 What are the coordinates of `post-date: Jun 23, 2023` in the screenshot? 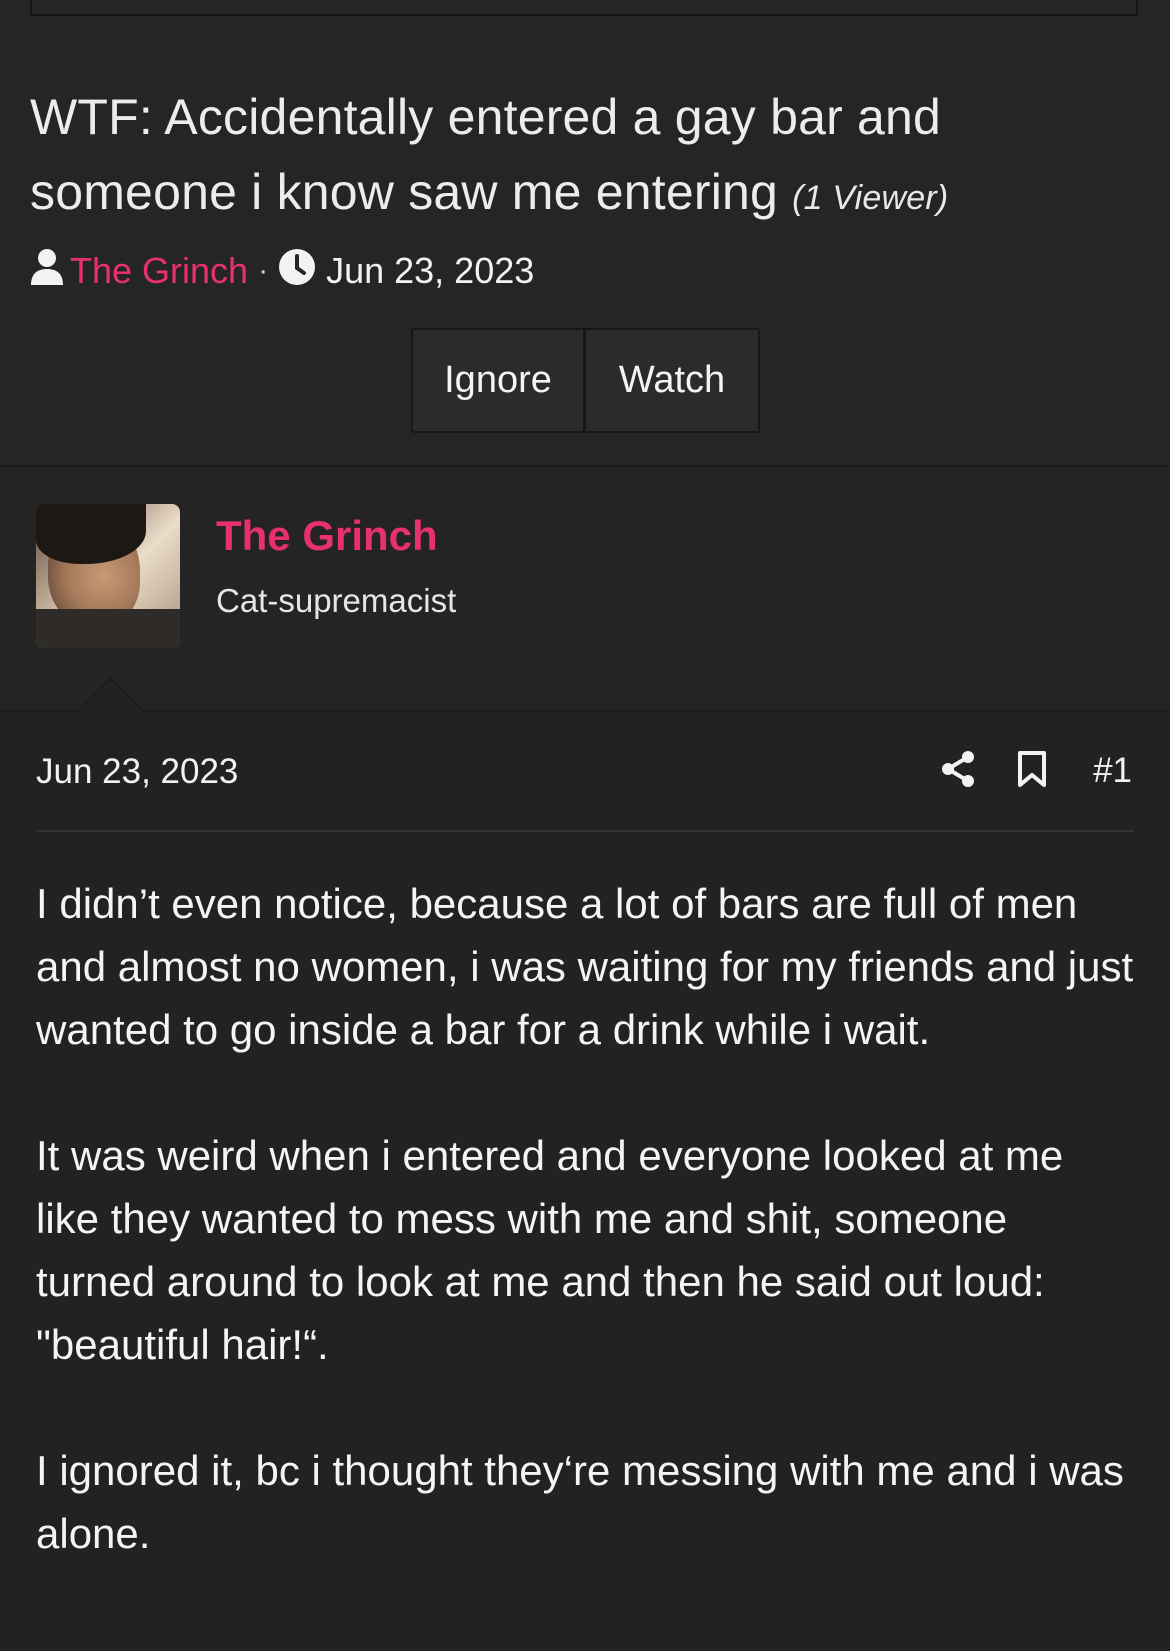 It's located at (137, 772).